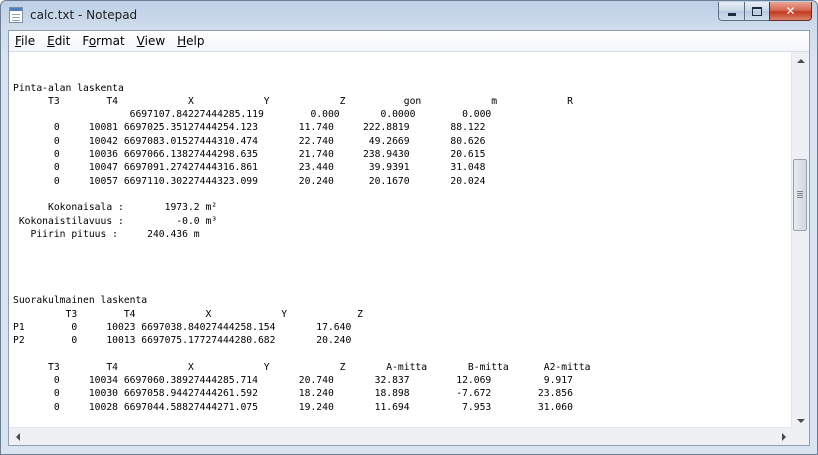  I want to click on minimize-button, so click(731, 11).